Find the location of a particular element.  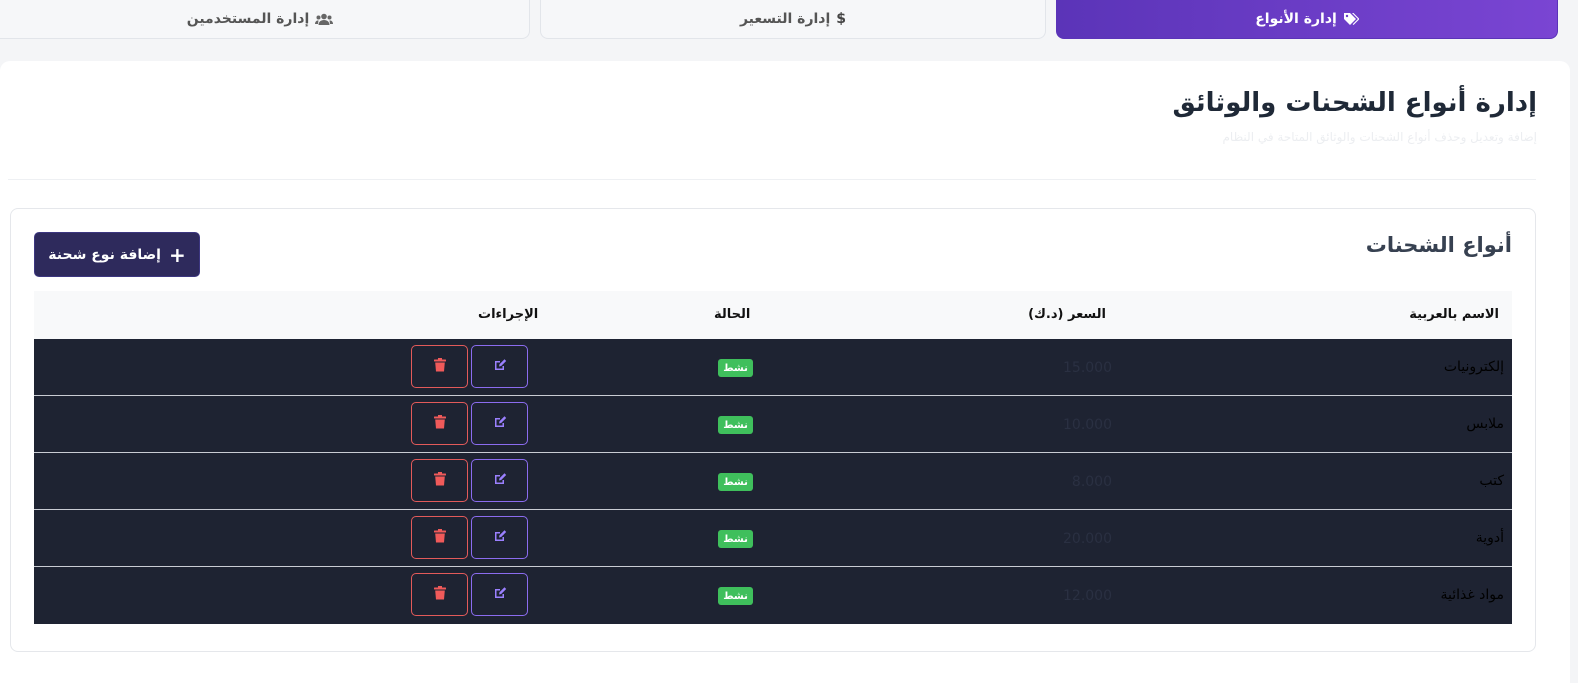

users-icon is located at coordinates (324, 19).